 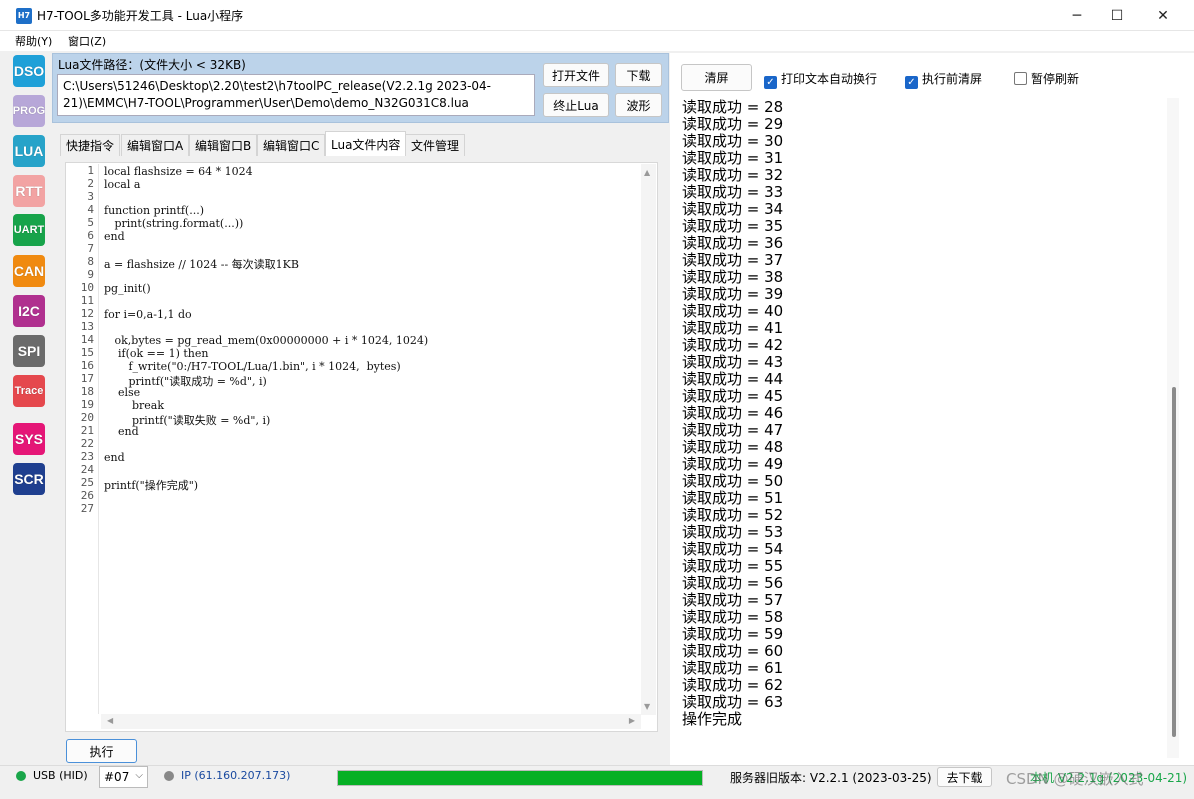 I want to click on device-select: #07 ⌵, so click(x=123, y=777).